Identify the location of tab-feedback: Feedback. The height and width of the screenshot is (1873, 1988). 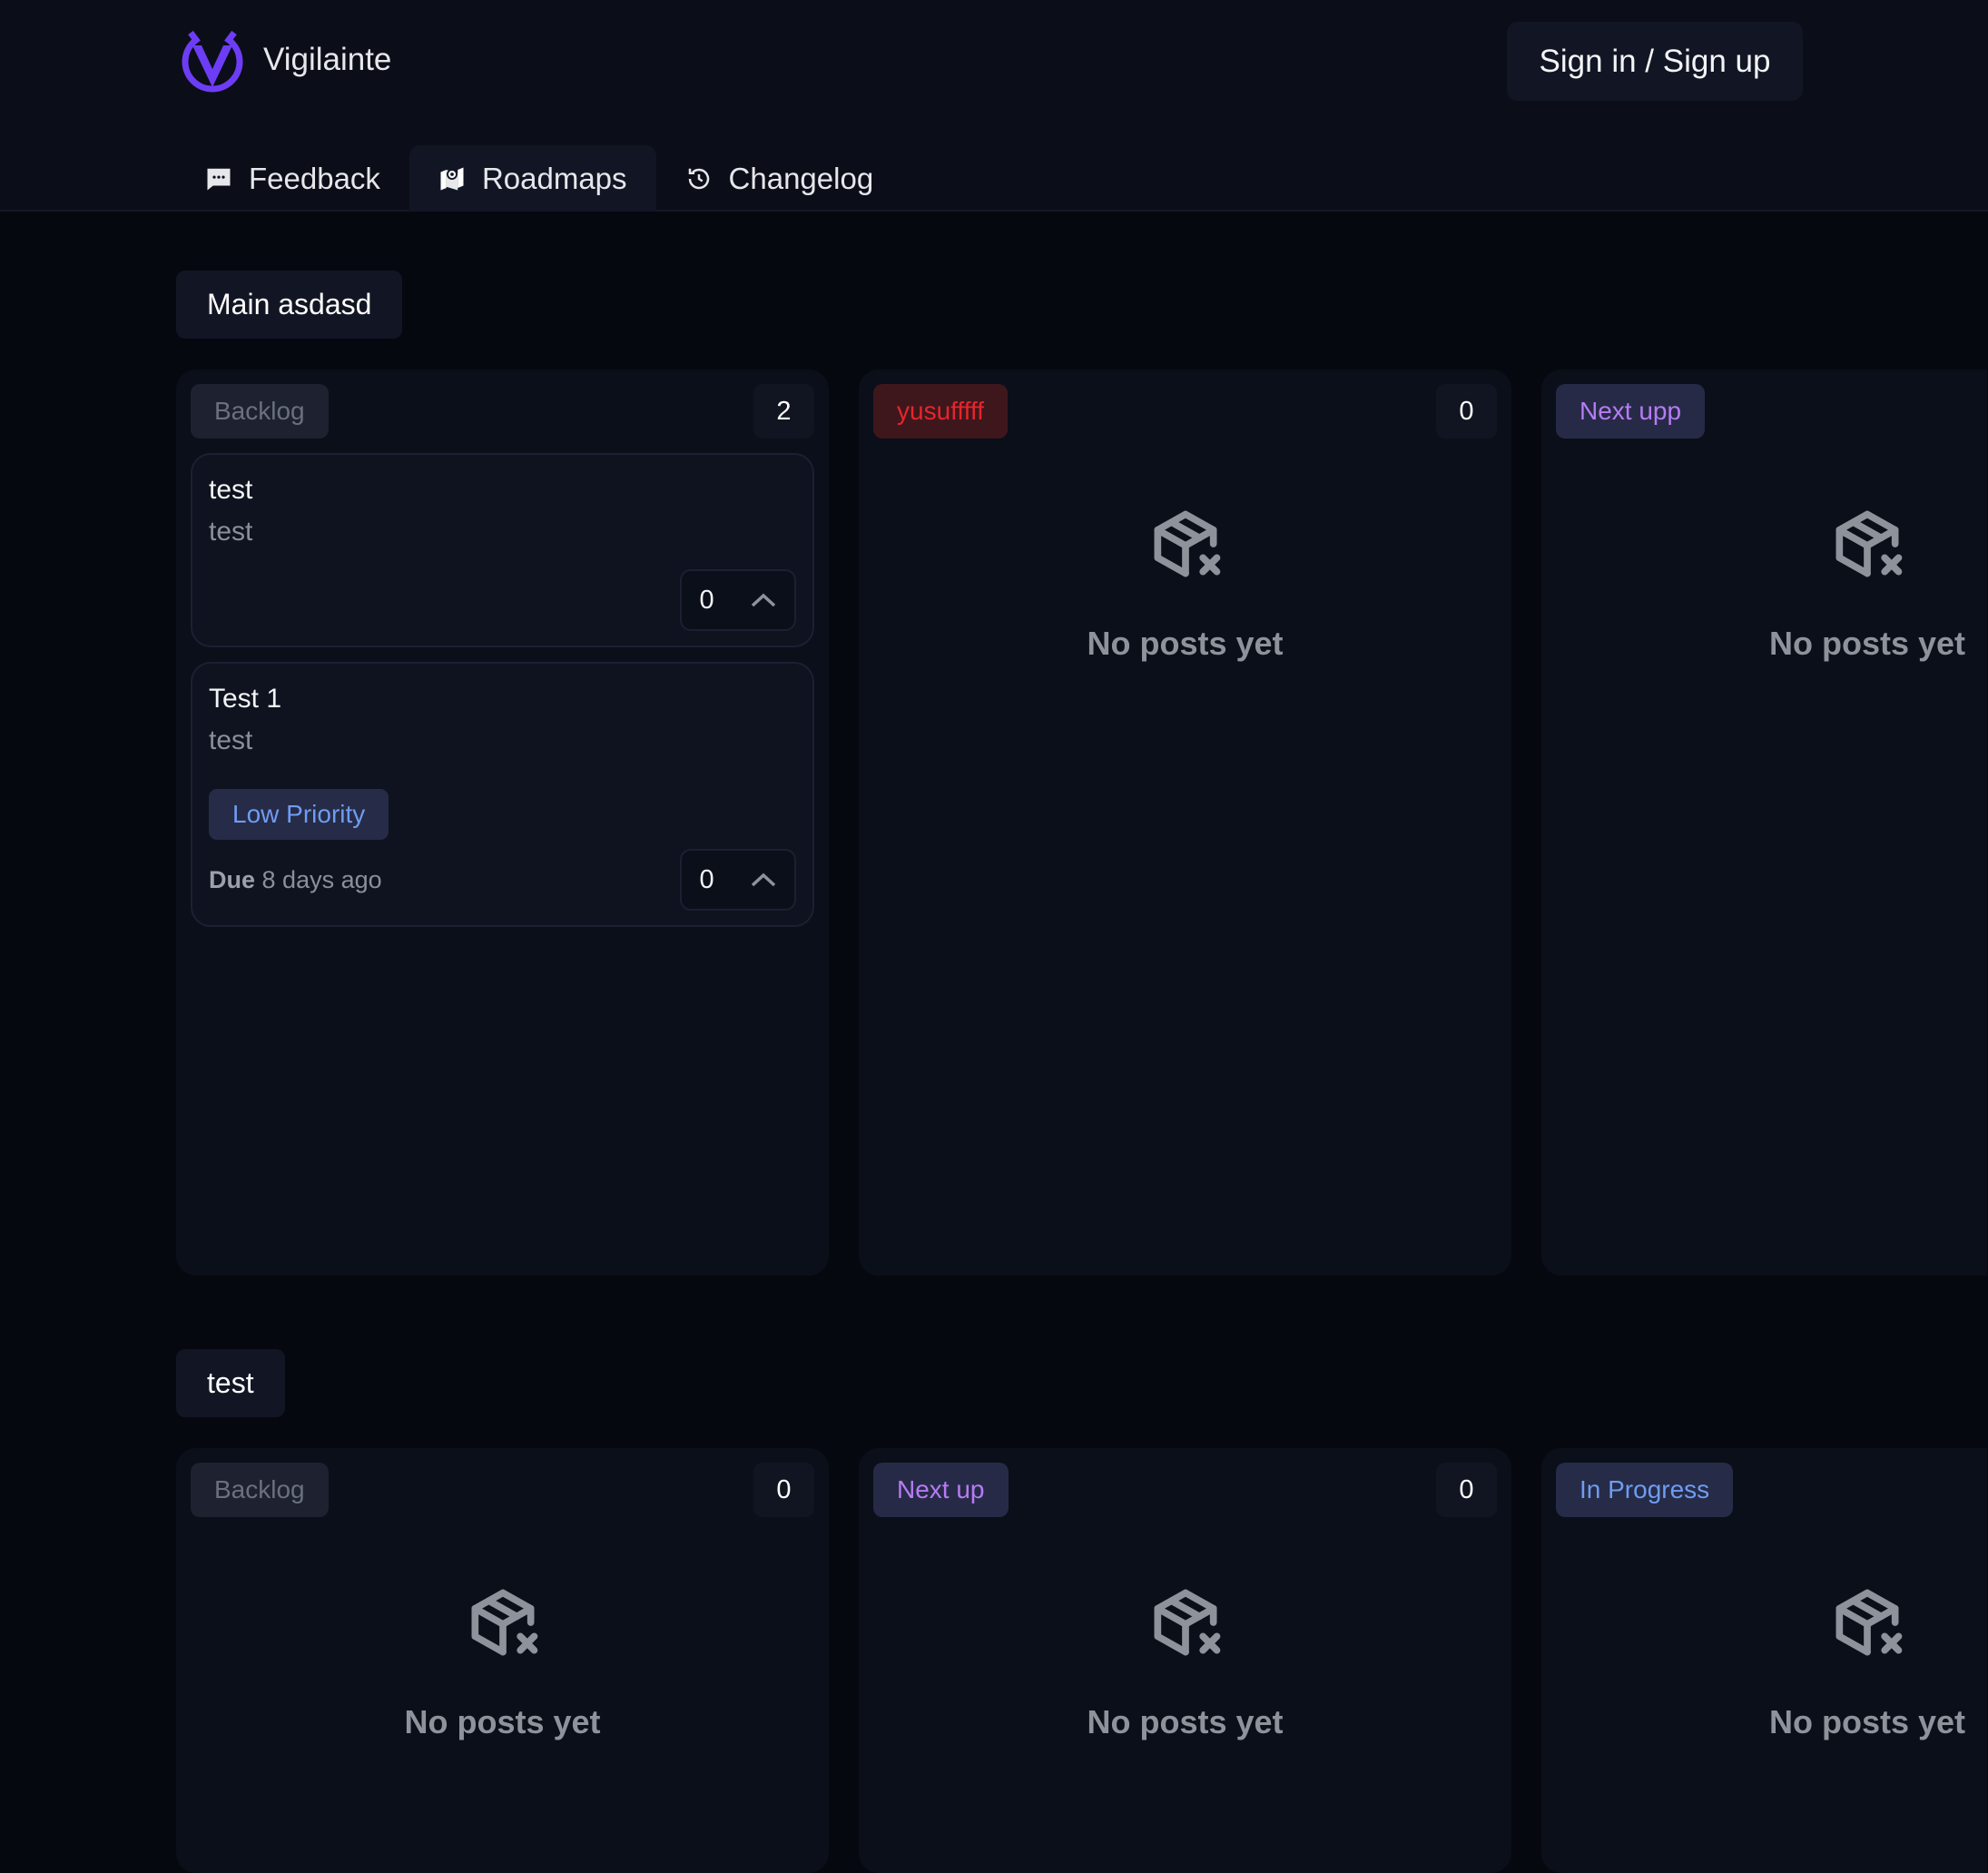
(292, 178).